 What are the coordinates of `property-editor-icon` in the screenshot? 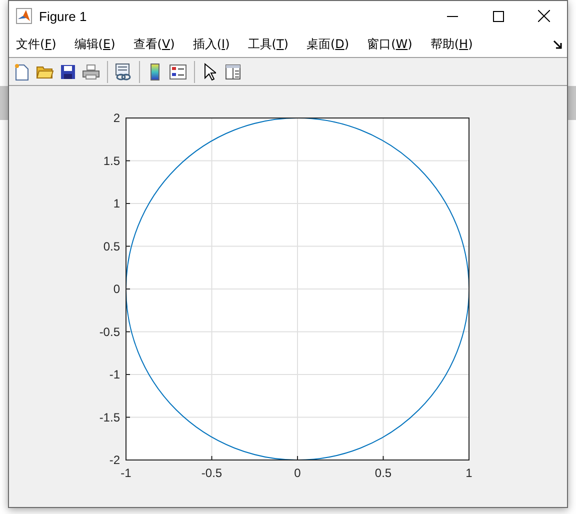 It's located at (232, 72).